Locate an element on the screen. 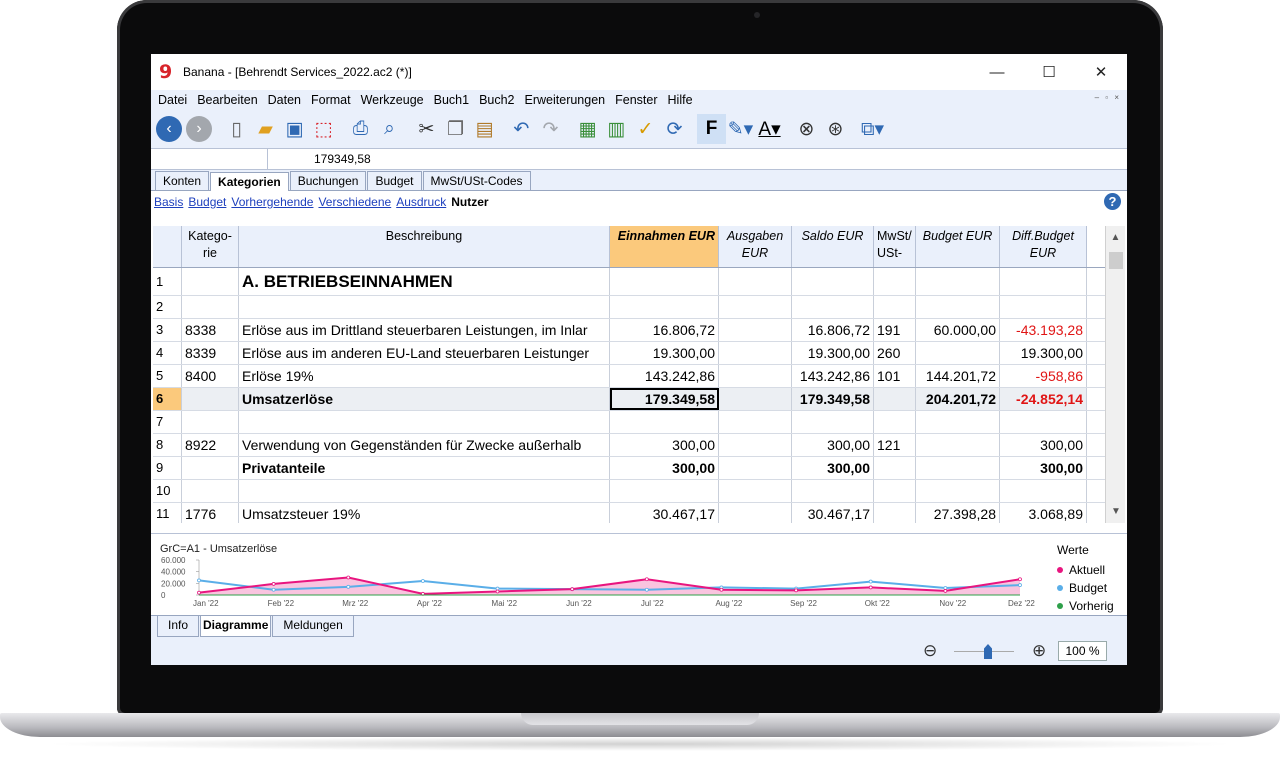  cell-kategorie: 8338 is located at coordinates (210, 330).